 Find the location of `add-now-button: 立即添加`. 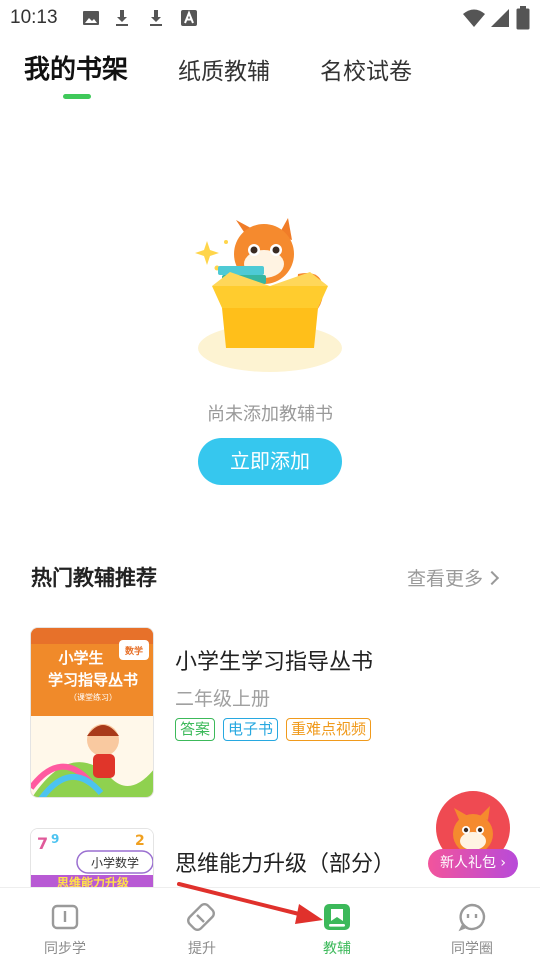

add-now-button: 立即添加 is located at coordinates (270, 461).